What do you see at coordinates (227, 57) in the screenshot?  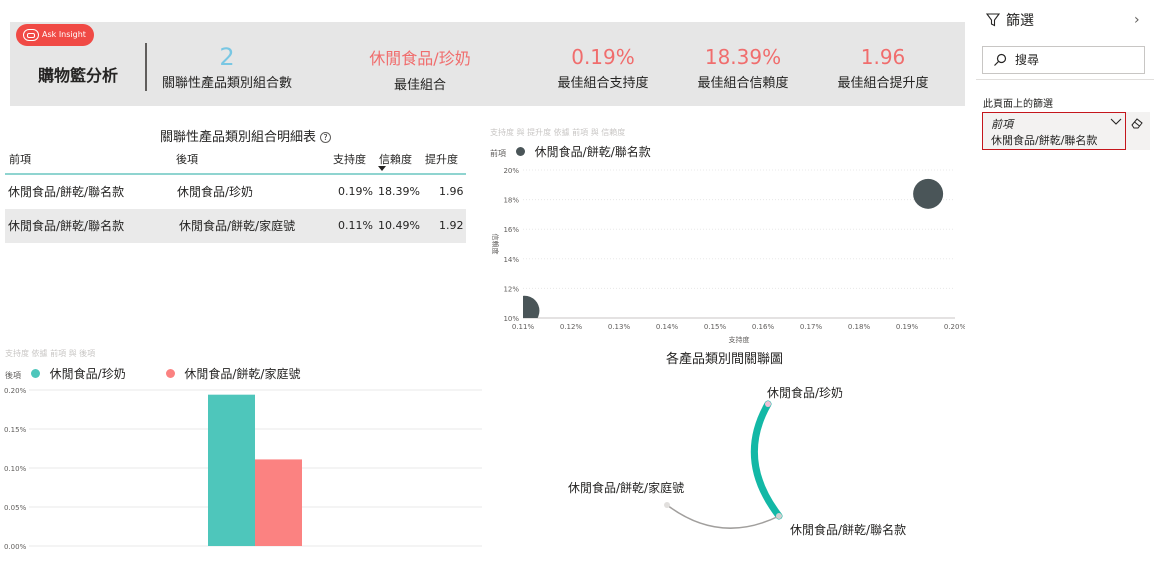 I see `kpi-value: 2` at bounding box center [227, 57].